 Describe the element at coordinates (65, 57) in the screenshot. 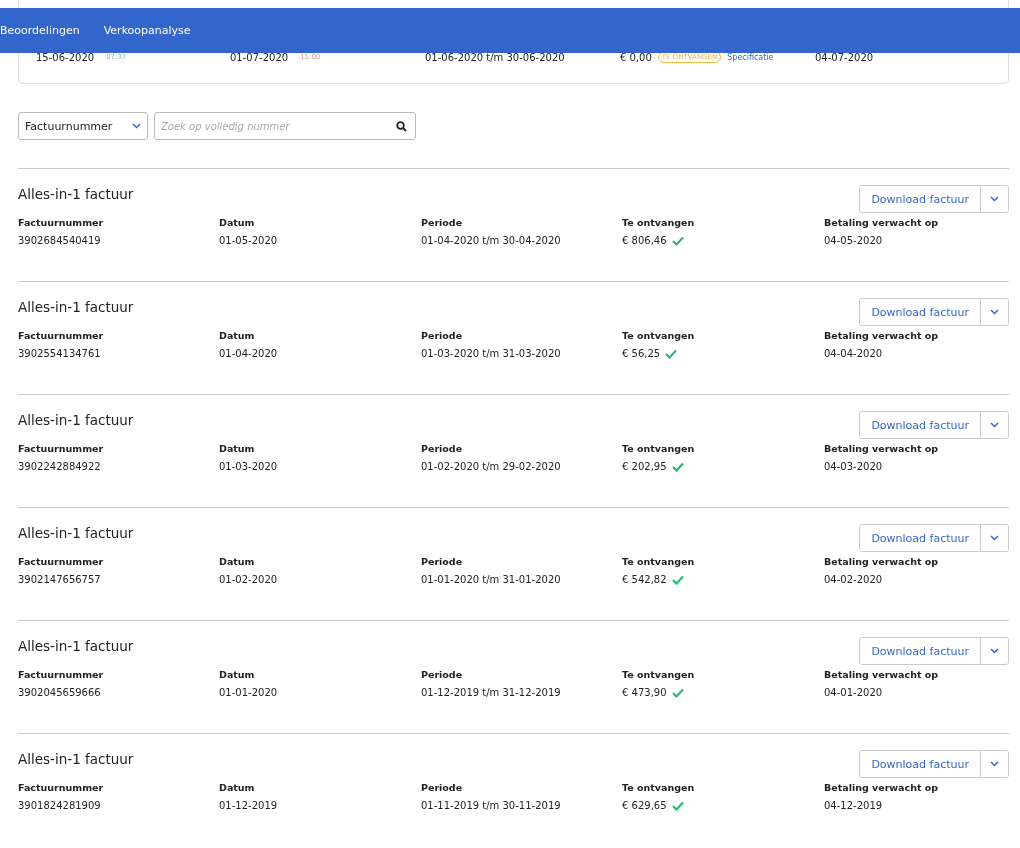

I see `date-text: 15-06-2020` at that location.